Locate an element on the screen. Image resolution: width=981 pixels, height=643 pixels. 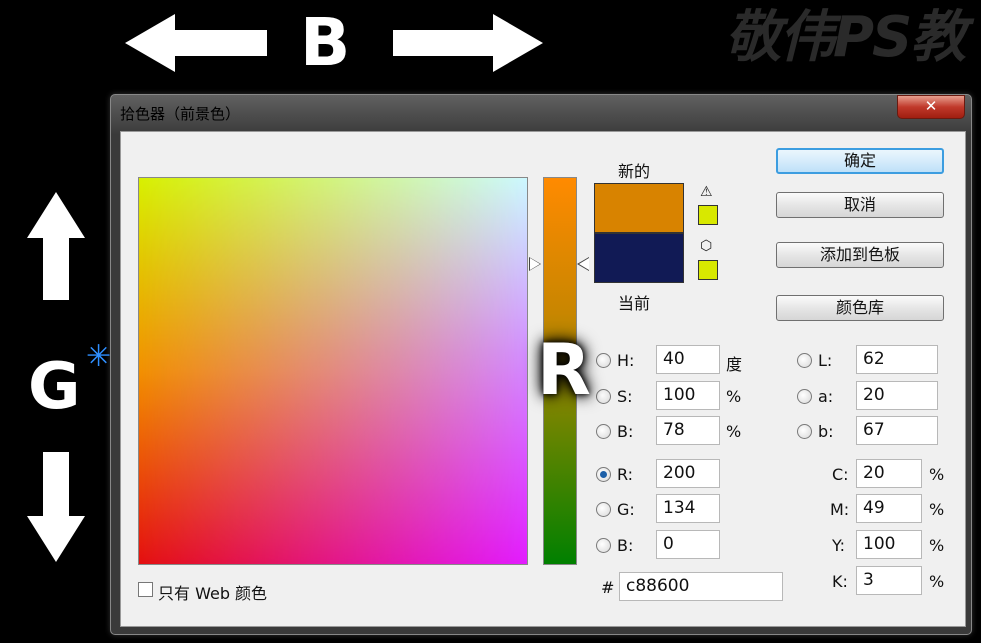
slider-handle-left is located at coordinates (535, 264).